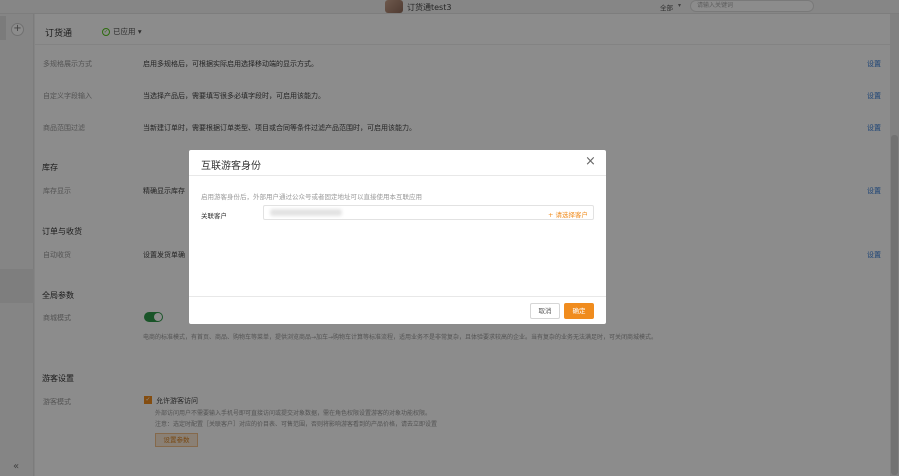  Describe the element at coordinates (306, 212) in the screenshot. I see `redacted-value` at that location.